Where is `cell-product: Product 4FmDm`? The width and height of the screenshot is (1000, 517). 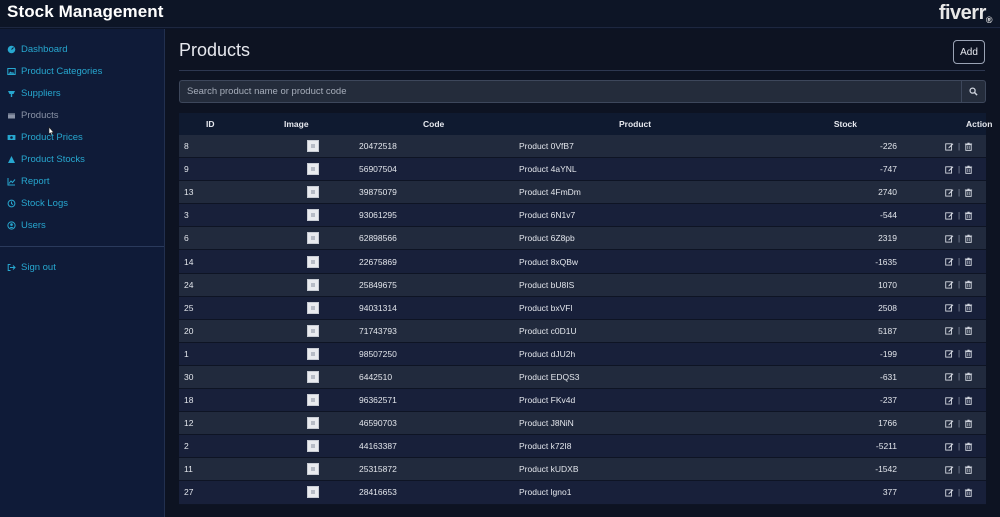 cell-product: Product 4FmDm is located at coordinates (550, 192).